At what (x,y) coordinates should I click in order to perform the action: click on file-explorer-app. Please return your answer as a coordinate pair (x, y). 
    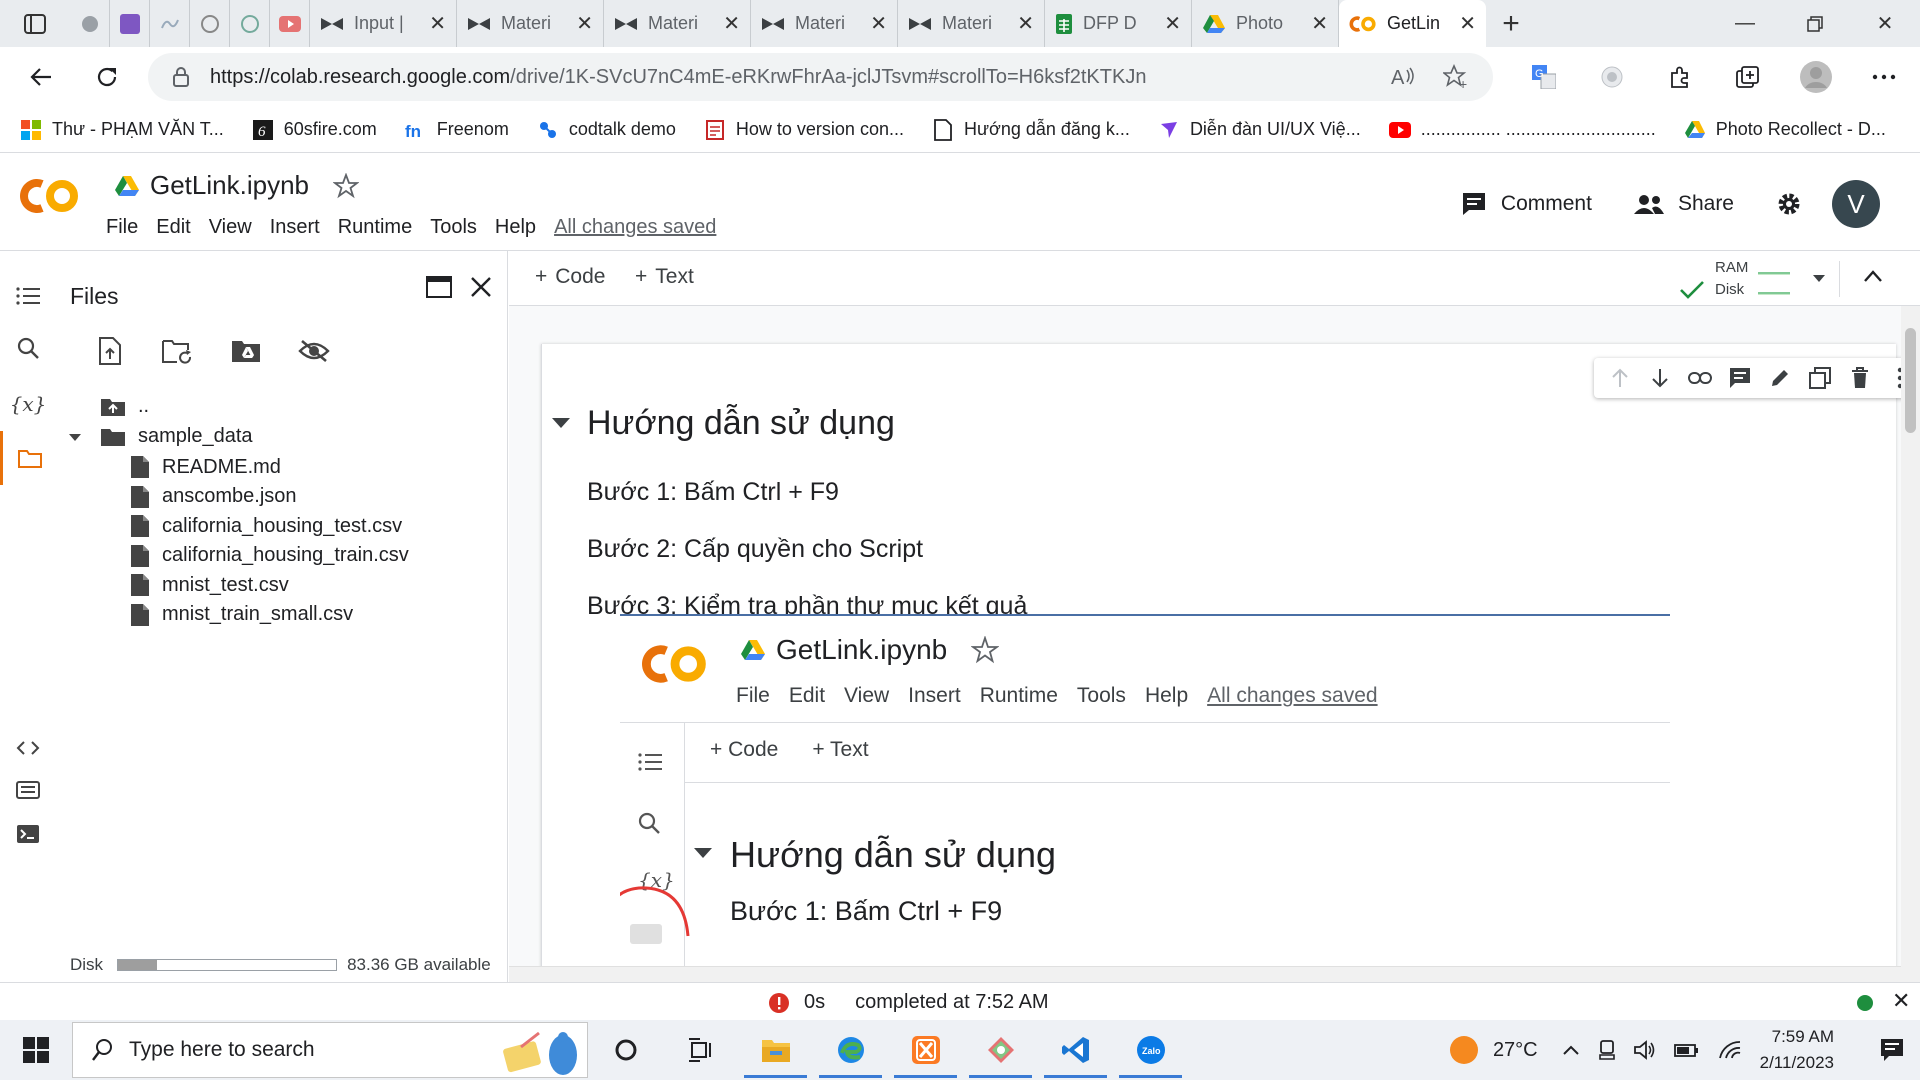
    Looking at the image, I should click on (775, 1050).